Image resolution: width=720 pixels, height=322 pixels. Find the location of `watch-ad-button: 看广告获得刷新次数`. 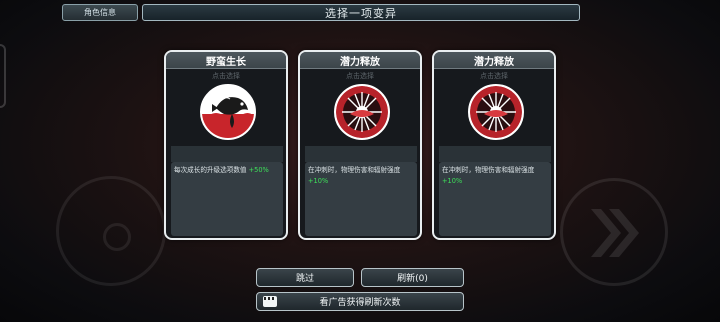

watch-ad-button: 看广告获得刷新次数 is located at coordinates (360, 301).